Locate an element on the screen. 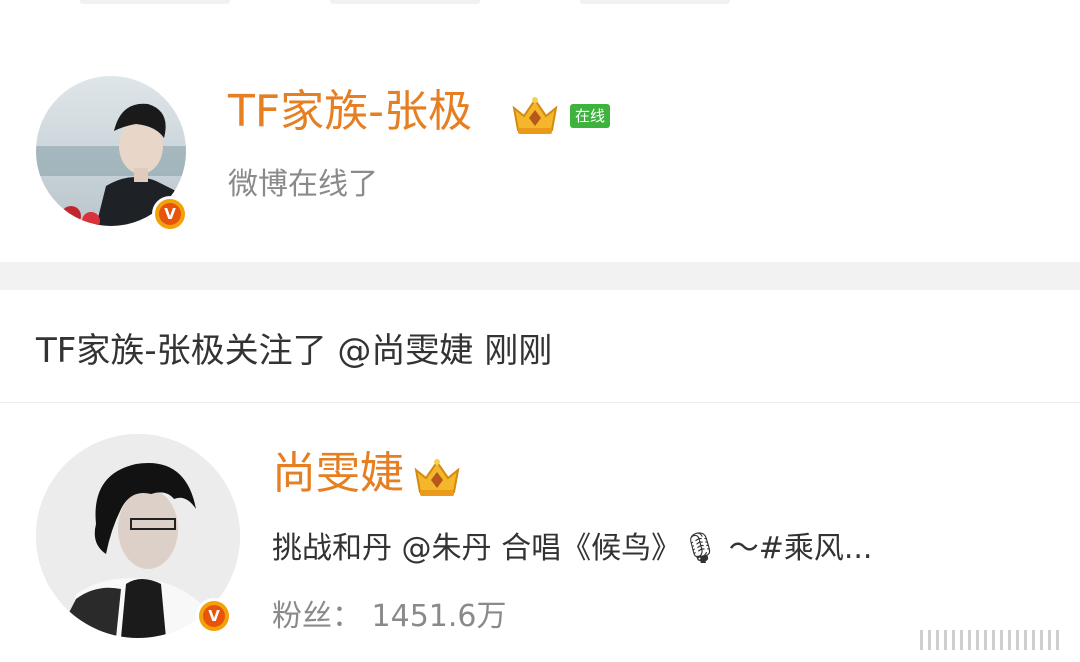 This screenshot has width=1080, height=662. online-badge: 在线 is located at coordinates (590, 116).